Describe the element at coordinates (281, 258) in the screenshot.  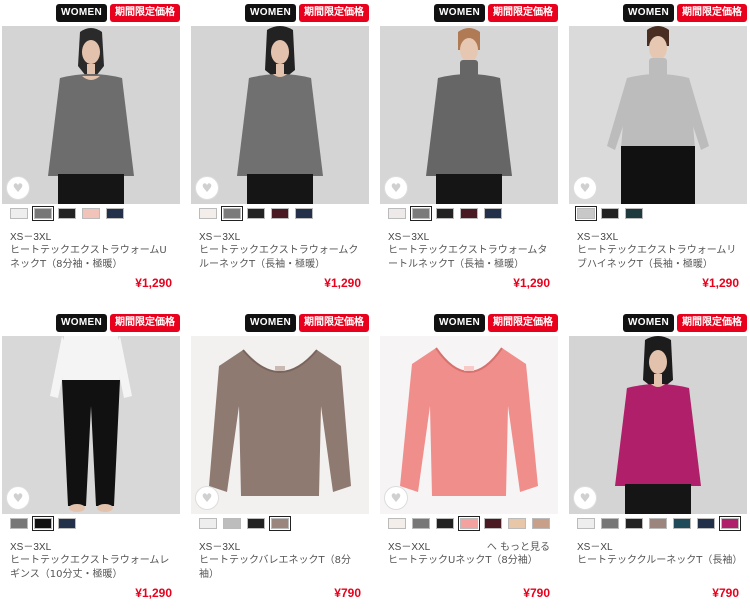
I see `product-name: ヒートテックエクストラウォームクルーネックT（長袖・極暖）` at that location.